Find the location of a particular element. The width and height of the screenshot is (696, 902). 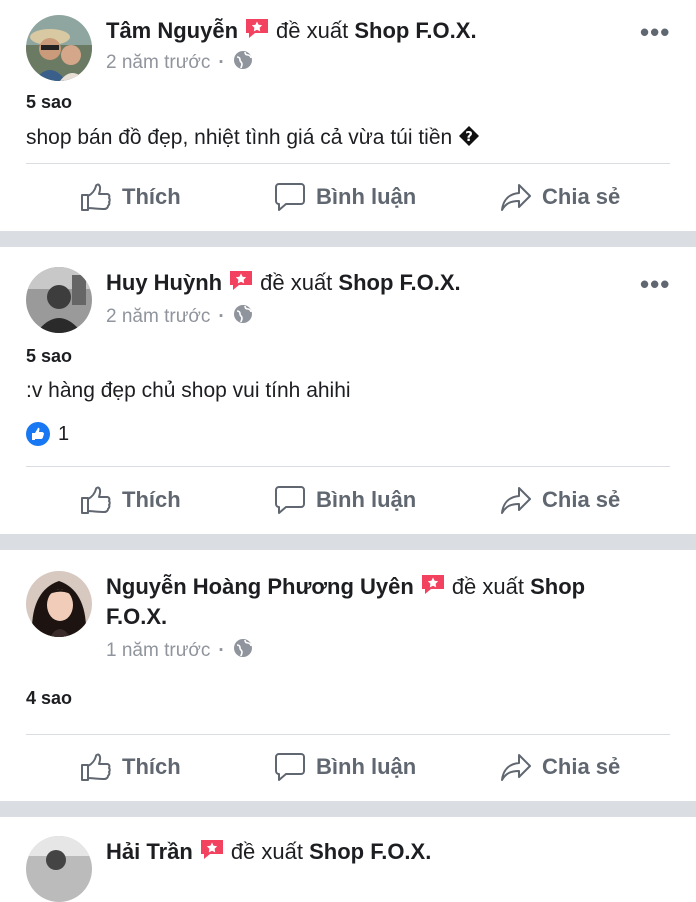

like-reaction-icon is located at coordinates (38, 434).